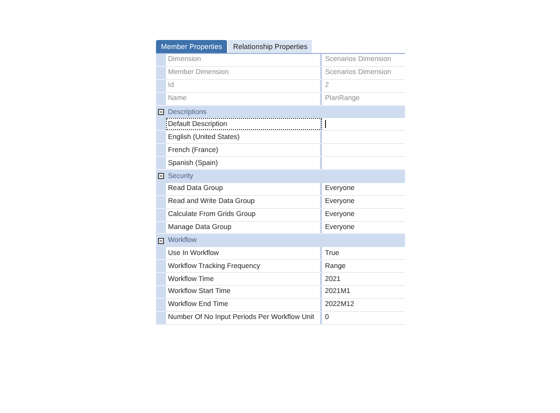 This screenshot has width=560, height=413. I want to click on text-cursor, so click(325, 124).